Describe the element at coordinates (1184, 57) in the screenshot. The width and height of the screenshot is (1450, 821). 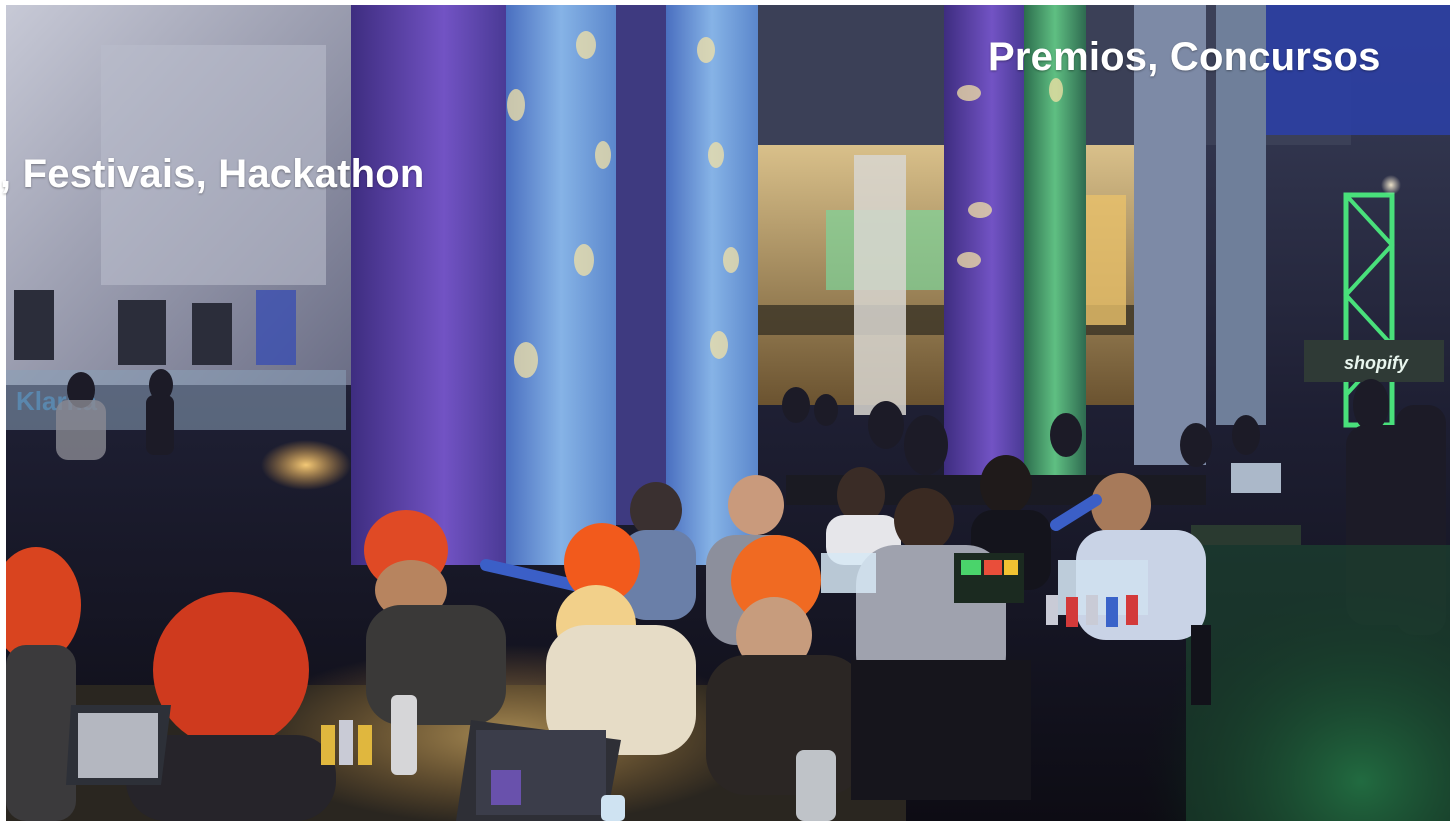
I see `caption-prizes-contests: Premios, Concursos` at that location.